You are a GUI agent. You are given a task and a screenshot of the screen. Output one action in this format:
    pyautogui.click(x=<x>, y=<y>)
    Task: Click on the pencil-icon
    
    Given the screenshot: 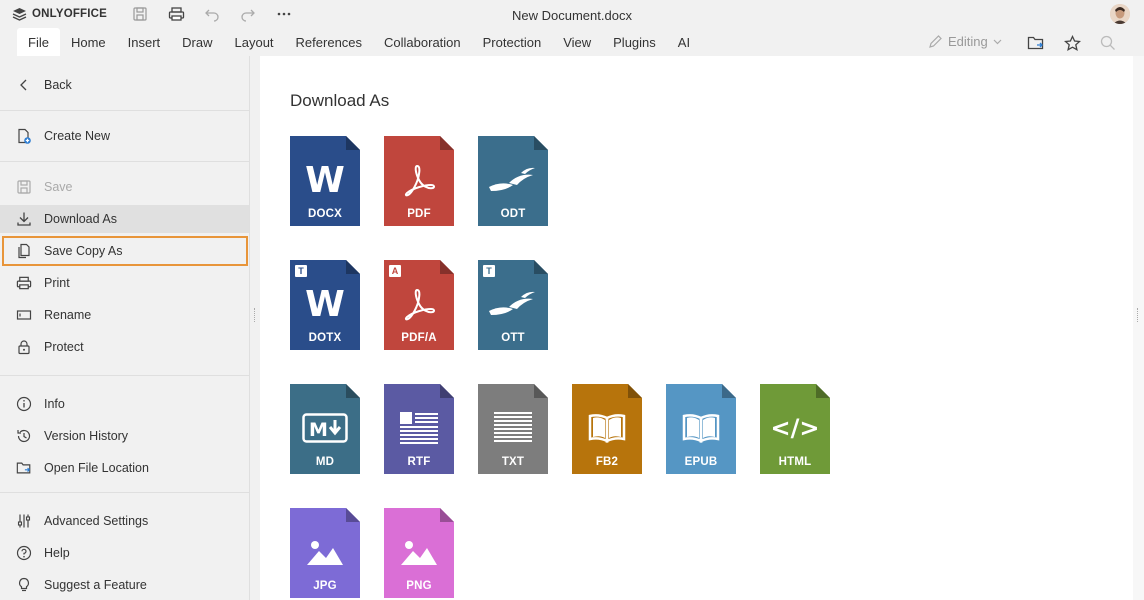 What is the action you would take?
    pyautogui.click(x=935, y=41)
    